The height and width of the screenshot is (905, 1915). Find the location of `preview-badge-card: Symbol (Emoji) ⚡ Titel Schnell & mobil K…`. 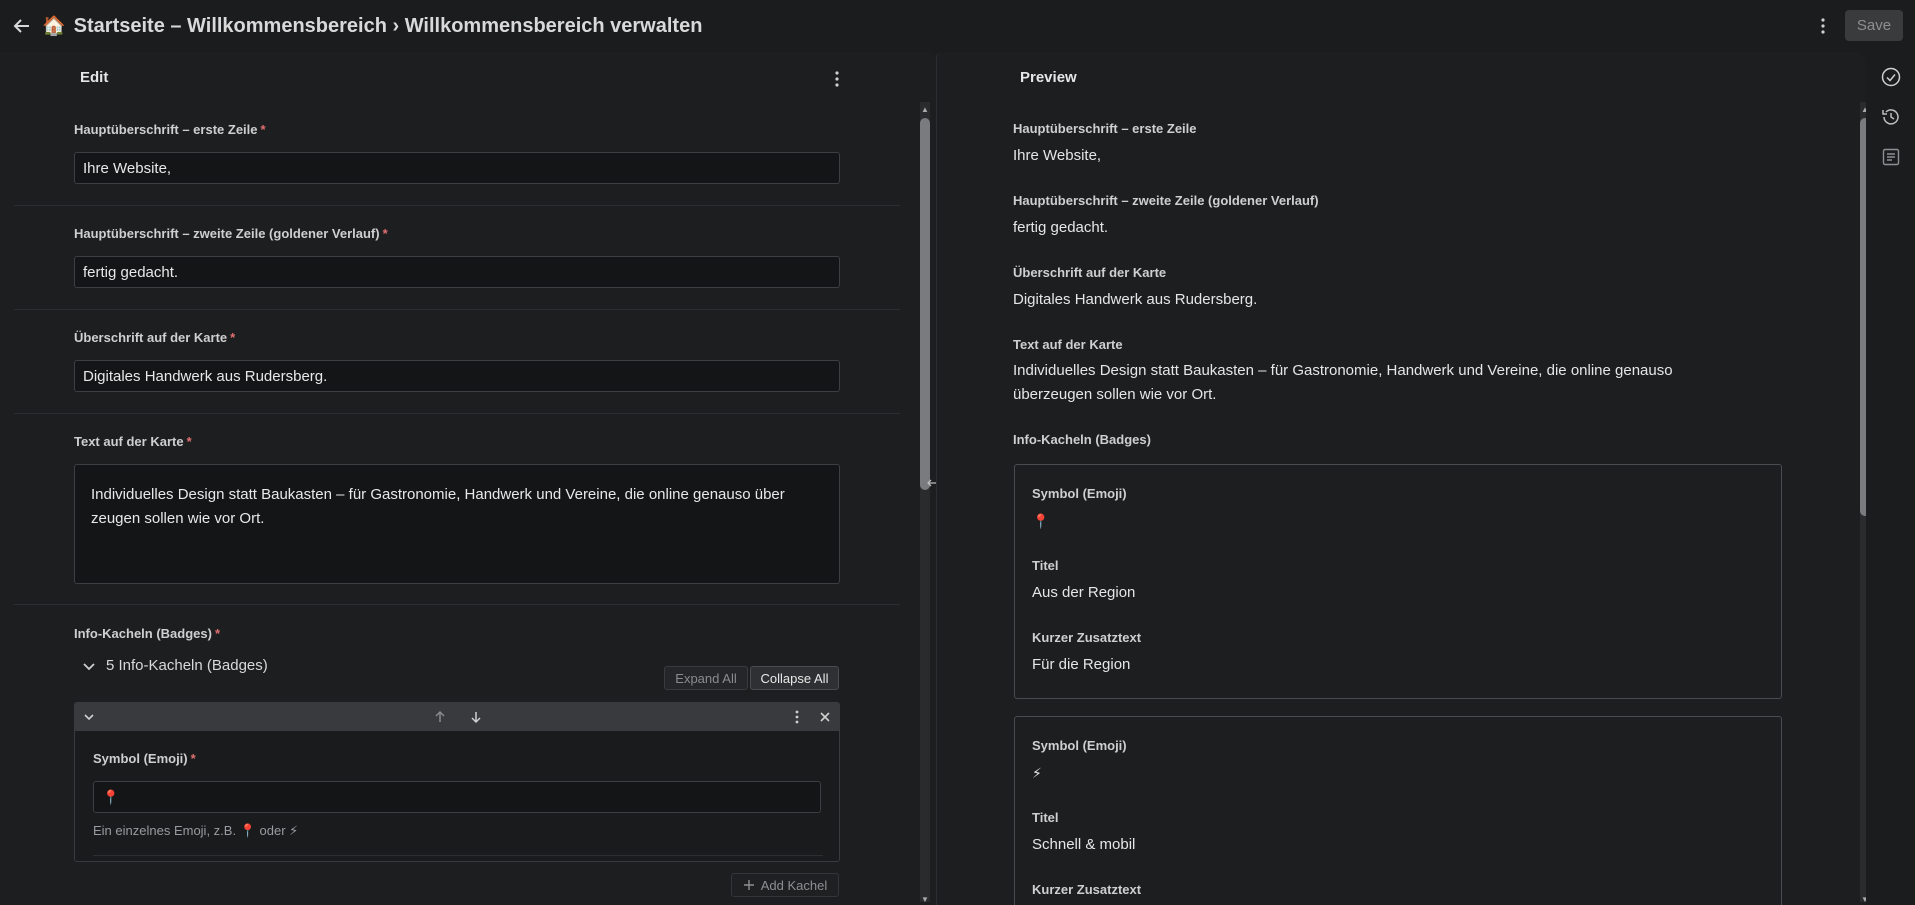

preview-badge-card: Symbol (Emoji) ⚡ Titel Schnell & mobil K… is located at coordinates (1398, 810).